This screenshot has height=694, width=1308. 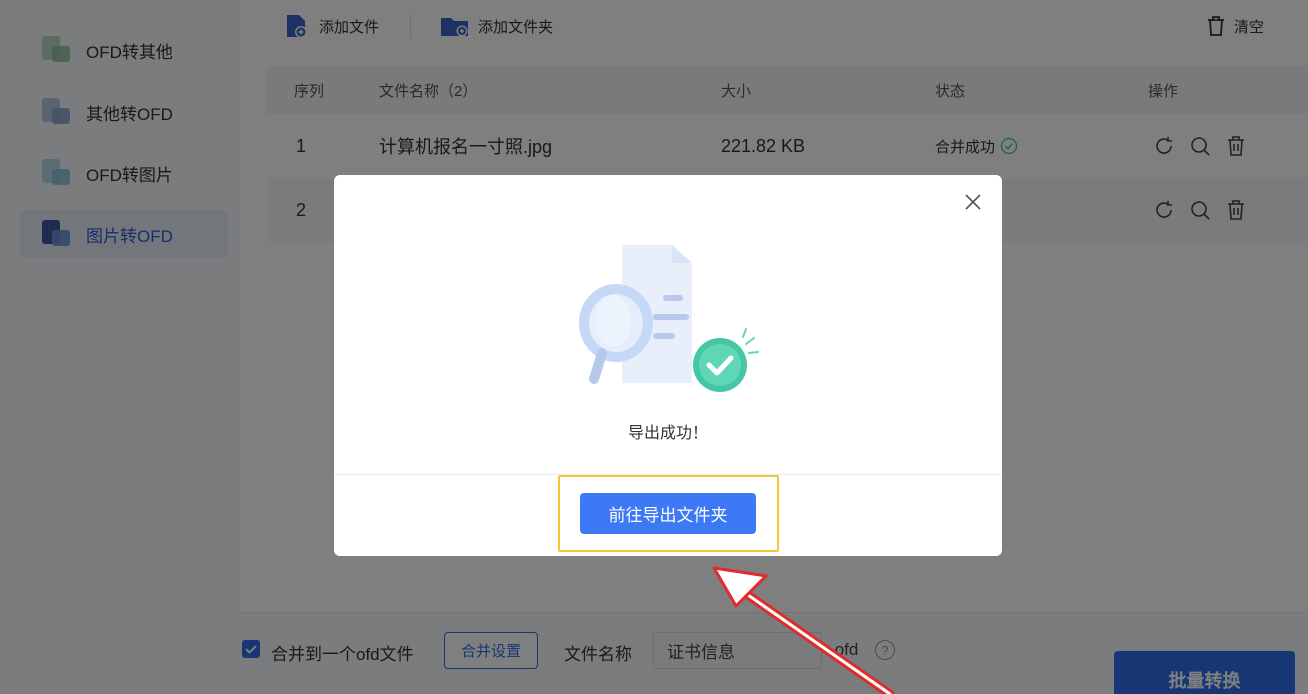 What do you see at coordinates (667, 433) in the screenshot?
I see `success-message: 导出成功！` at bounding box center [667, 433].